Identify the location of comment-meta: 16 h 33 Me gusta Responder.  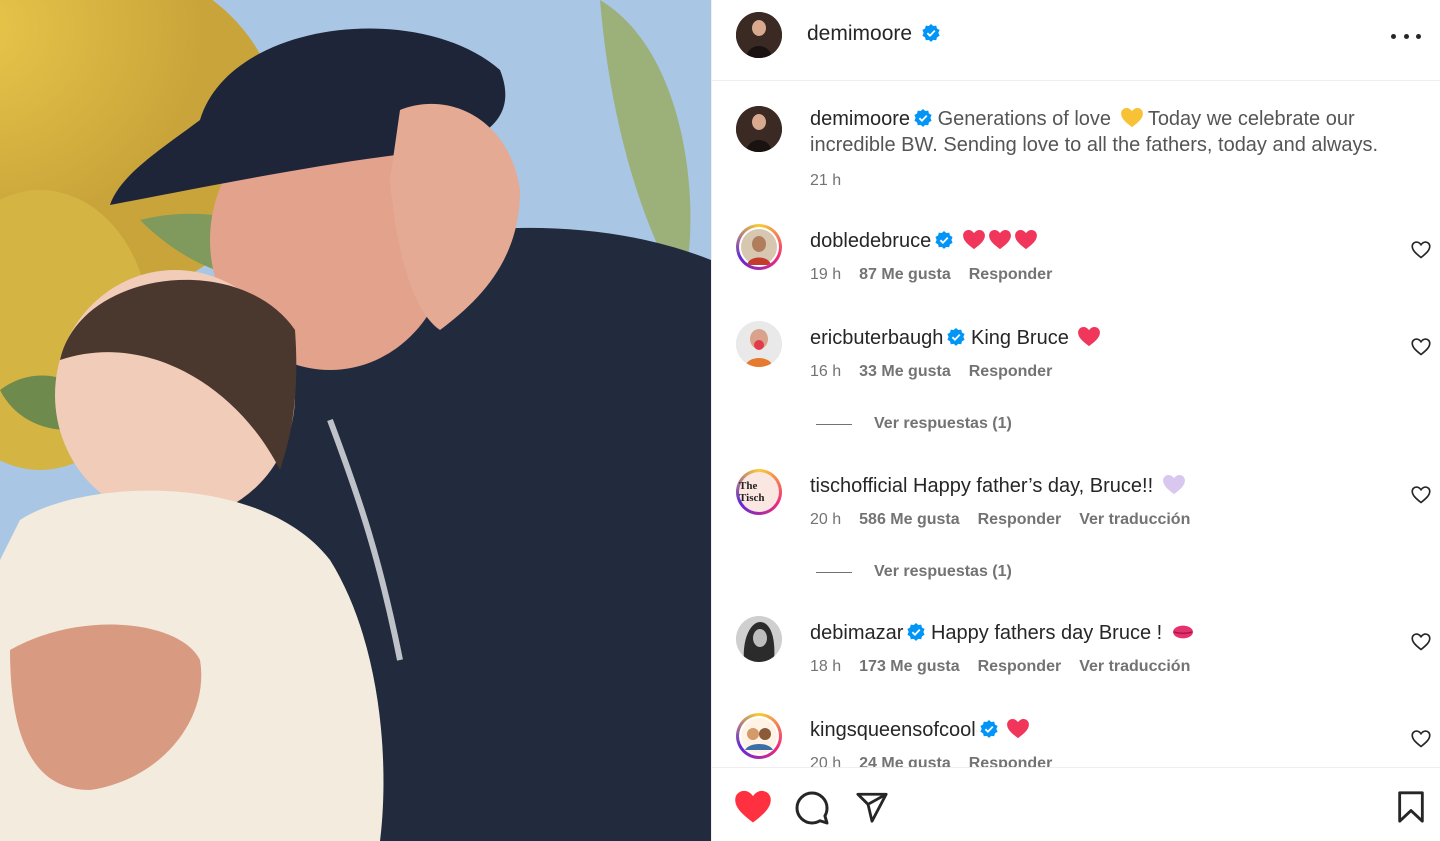
(931, 372).